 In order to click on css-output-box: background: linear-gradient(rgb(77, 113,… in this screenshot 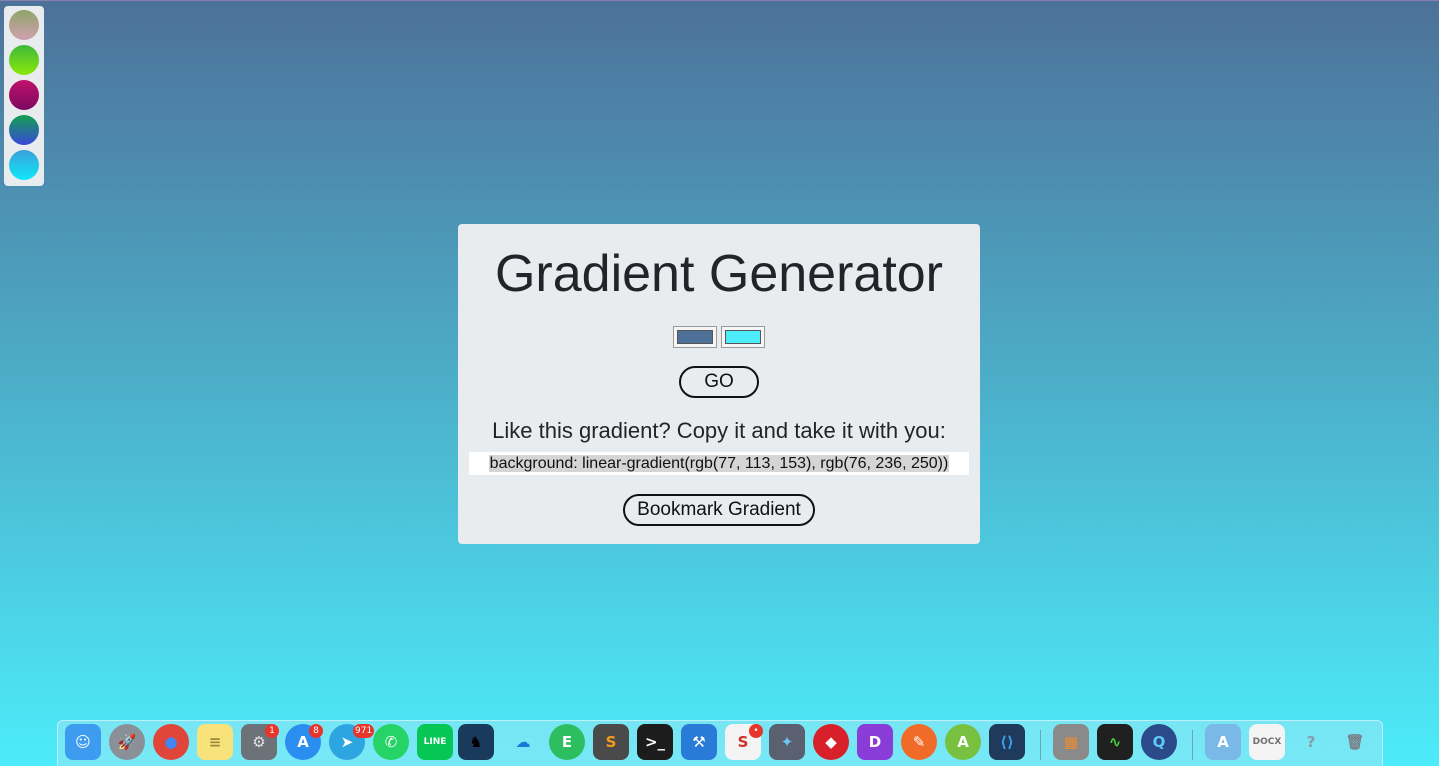, I will do `click(719, 463)`.